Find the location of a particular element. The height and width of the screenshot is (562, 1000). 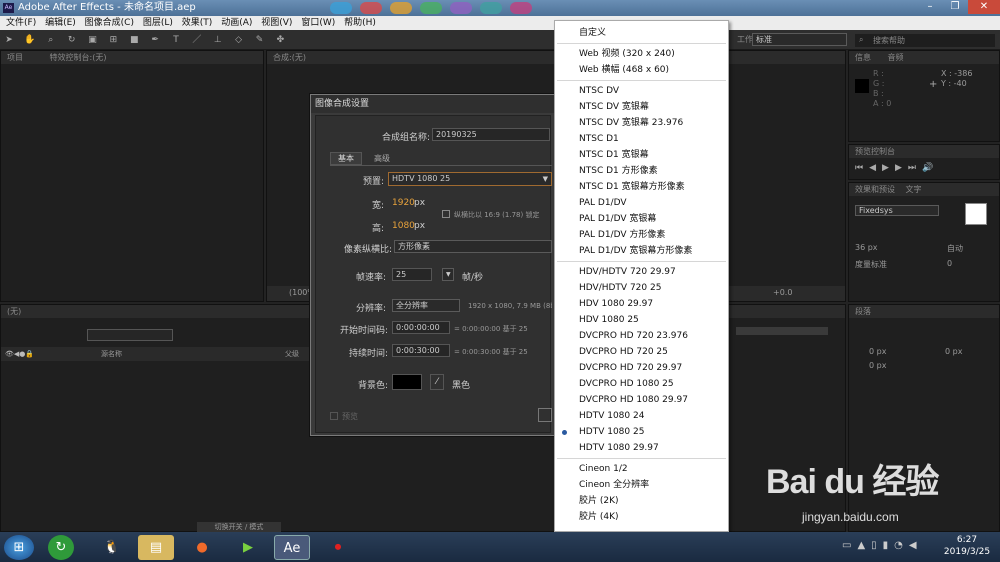

start-timecode-input: 0:00:00:00 is located at coordinates (421, 327).